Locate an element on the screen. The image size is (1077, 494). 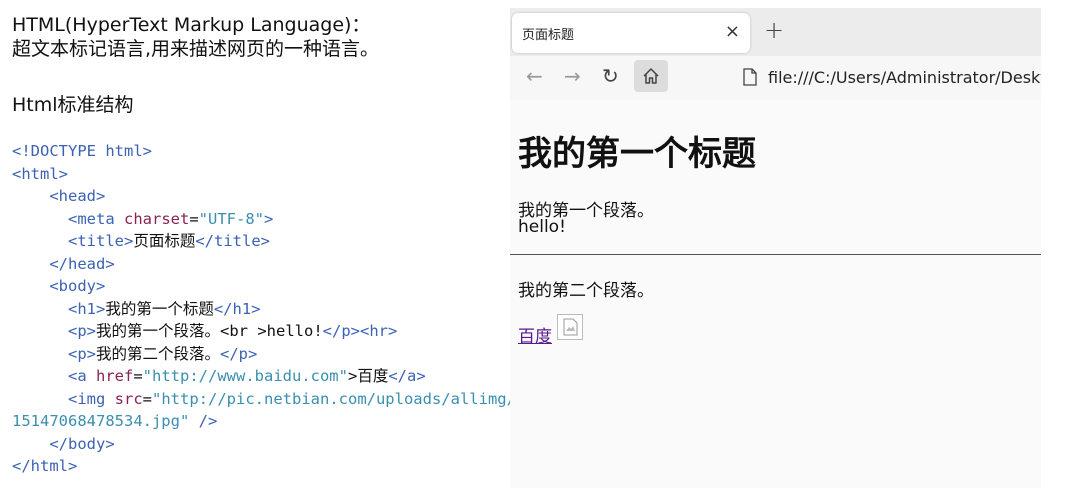
code-token: </p><hr> is located at coordinates (360, 331).